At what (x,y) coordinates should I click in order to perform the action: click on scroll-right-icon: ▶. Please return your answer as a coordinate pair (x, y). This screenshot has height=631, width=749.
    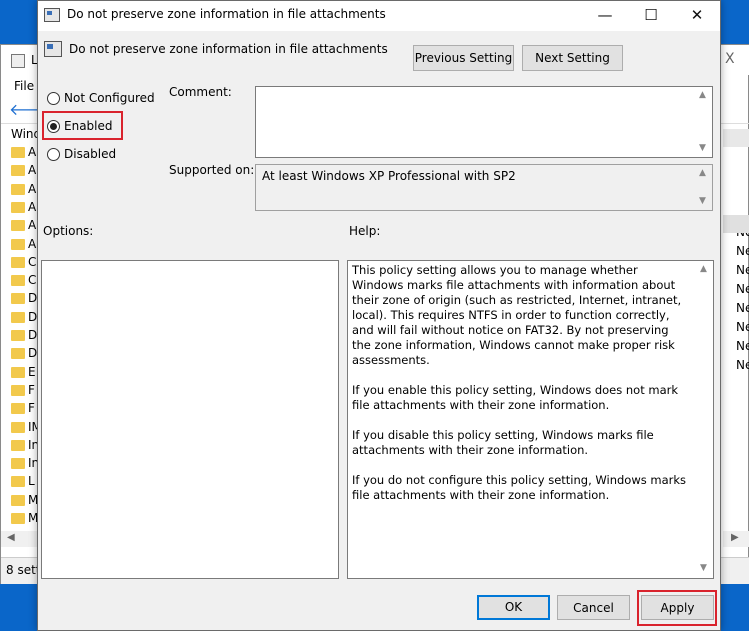
    Looking at the image, I should click on (735, 537).